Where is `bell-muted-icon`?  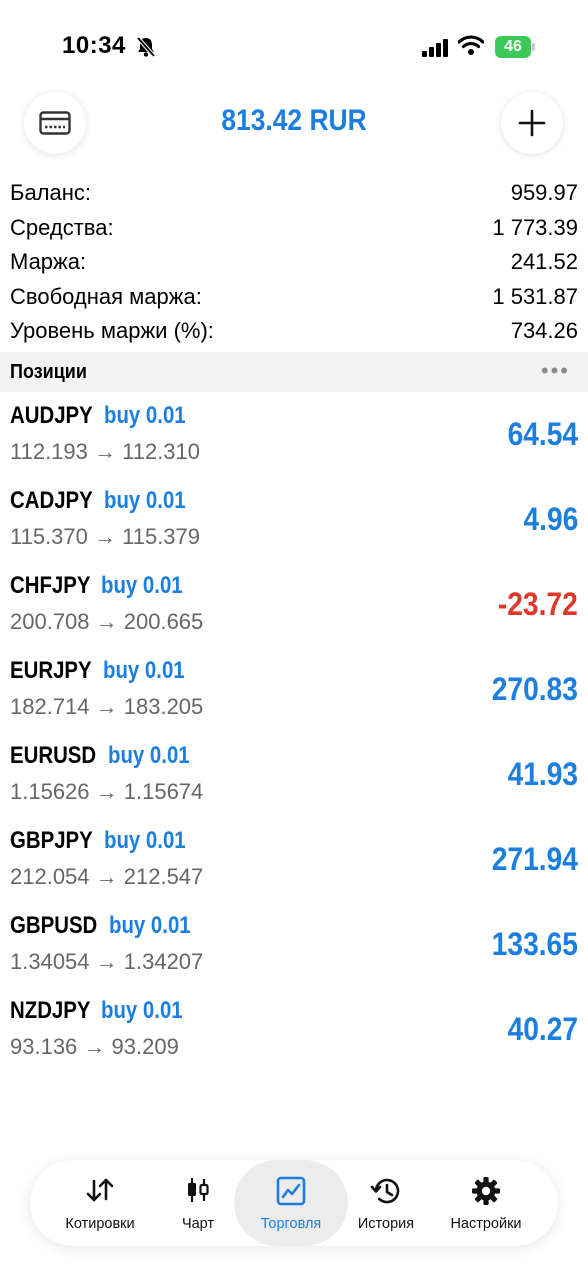 bell-muted-icon is located at coordinates (146, 49).